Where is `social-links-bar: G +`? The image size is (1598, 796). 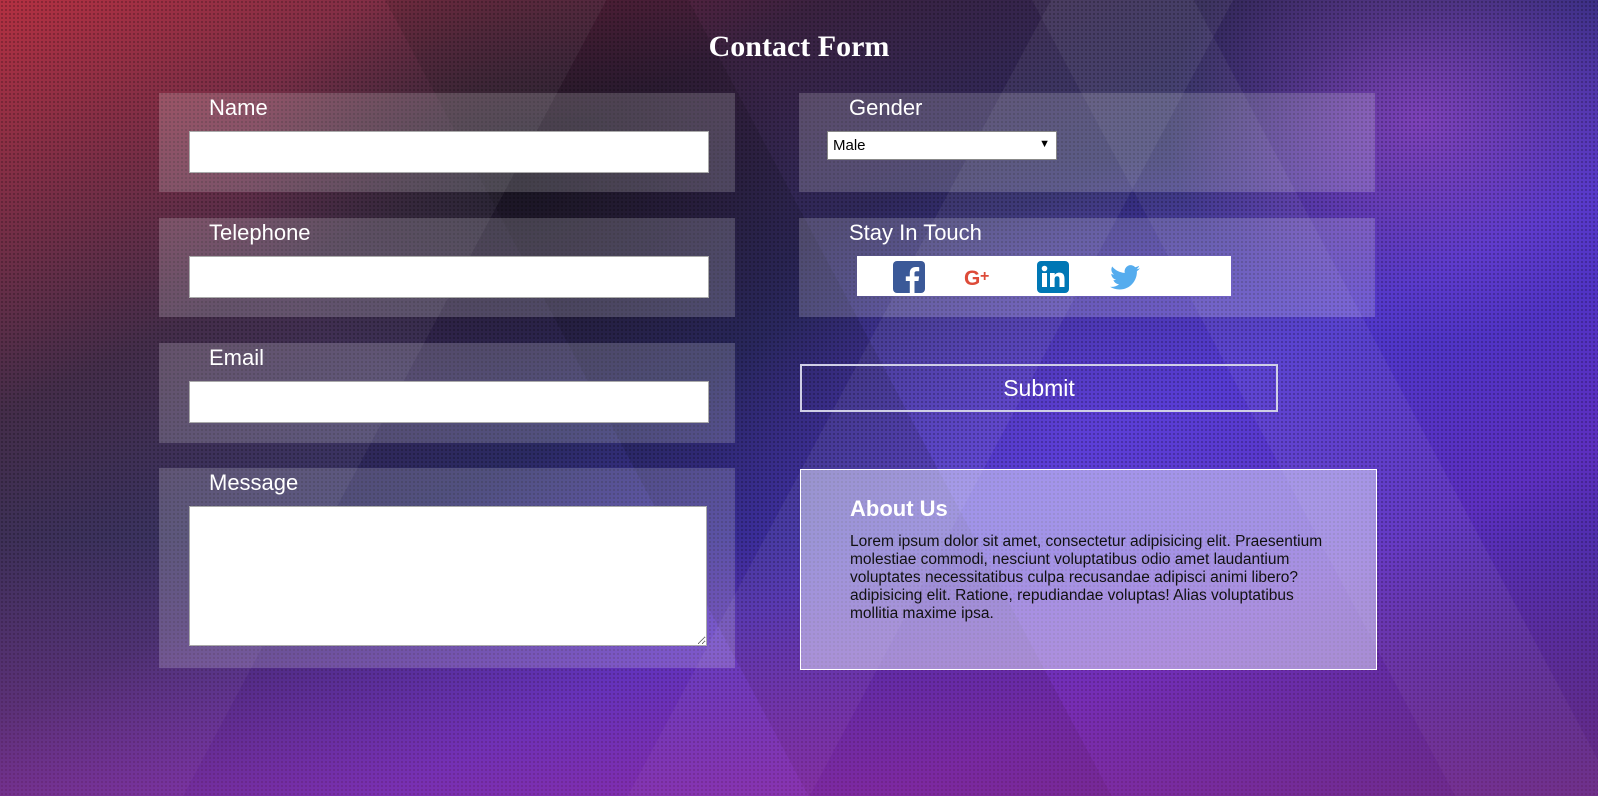 social-links-bar: G + is located at coordinates (1044, 276).